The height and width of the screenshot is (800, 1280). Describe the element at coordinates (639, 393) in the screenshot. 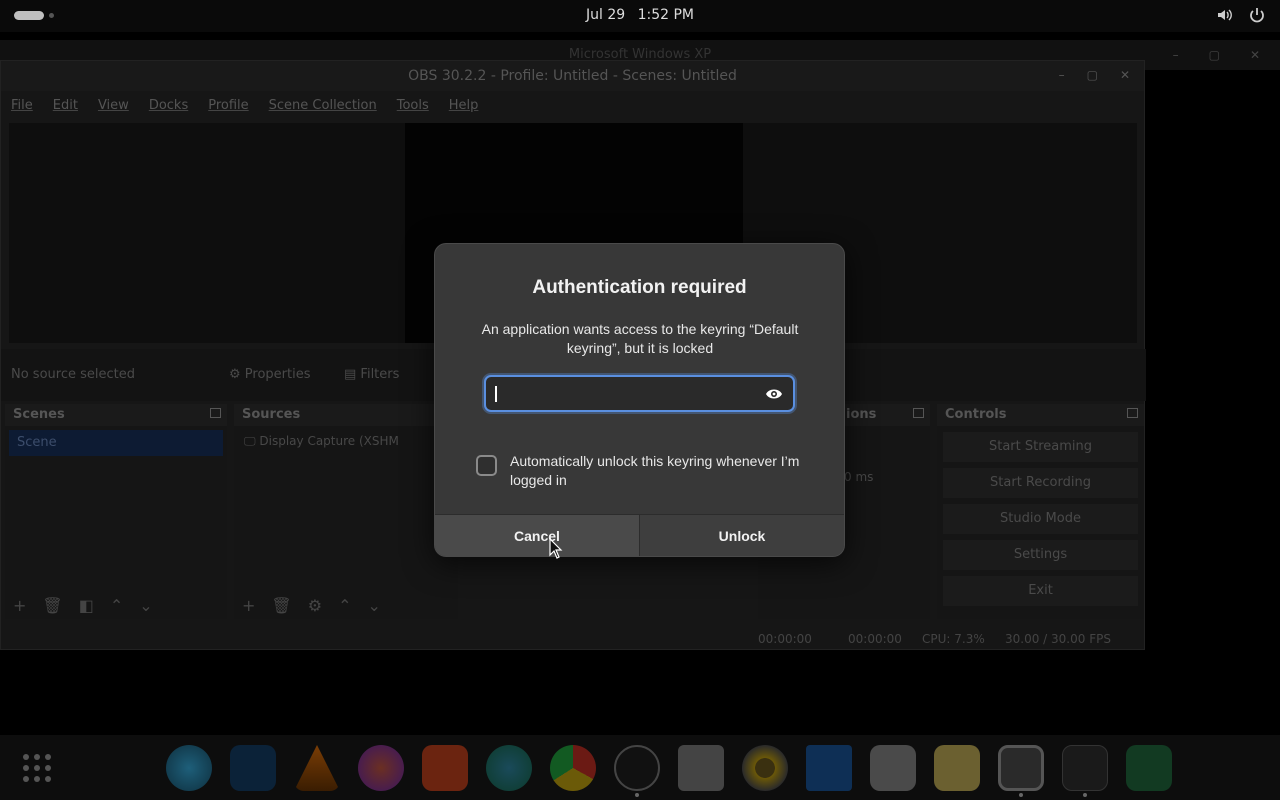

I see `password-input` at that location.